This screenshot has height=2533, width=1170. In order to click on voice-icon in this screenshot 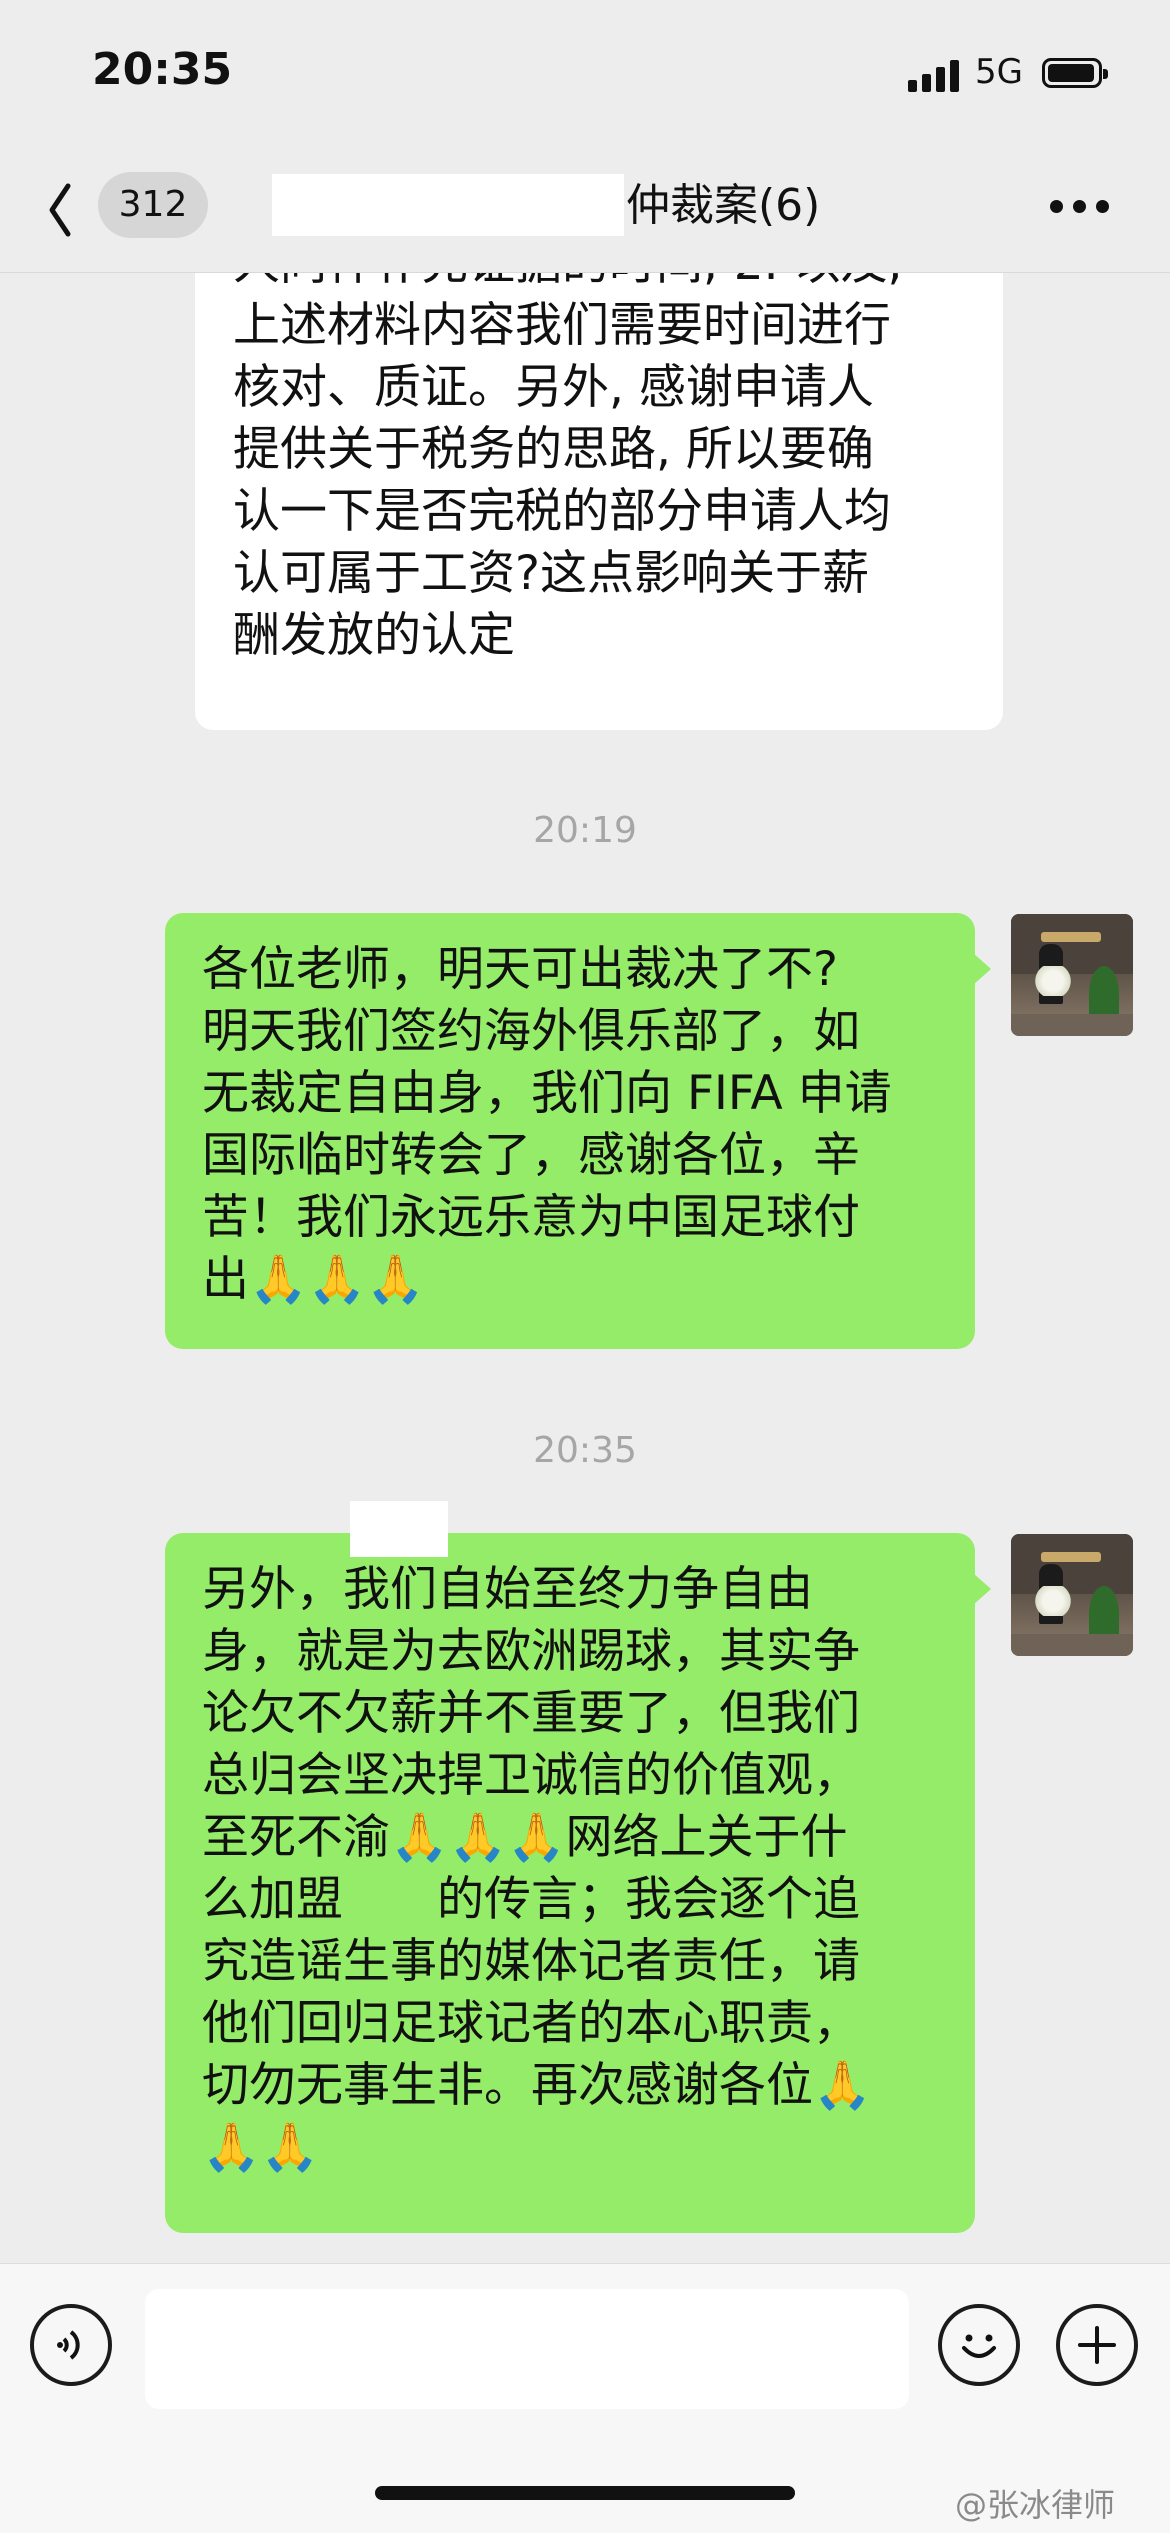, I will do `click(71, 2345)`.